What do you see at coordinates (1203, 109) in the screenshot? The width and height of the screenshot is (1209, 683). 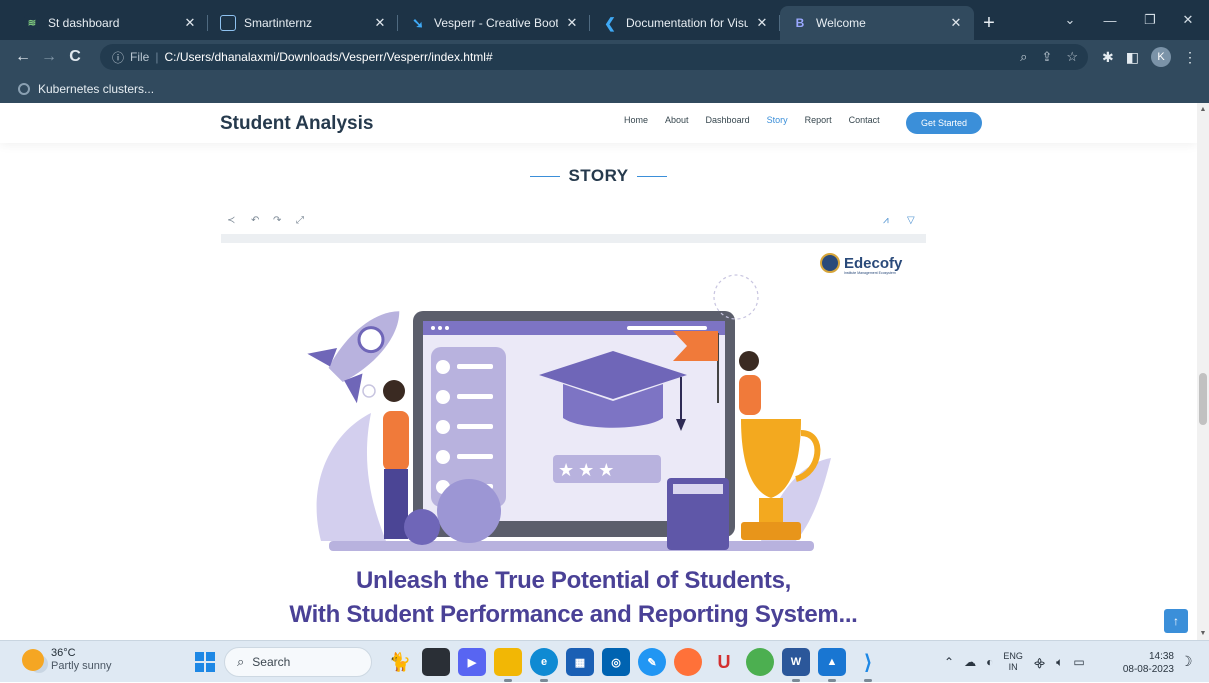 I see `scroll-up-icon: ▲` at bounding box center [1203, 109].